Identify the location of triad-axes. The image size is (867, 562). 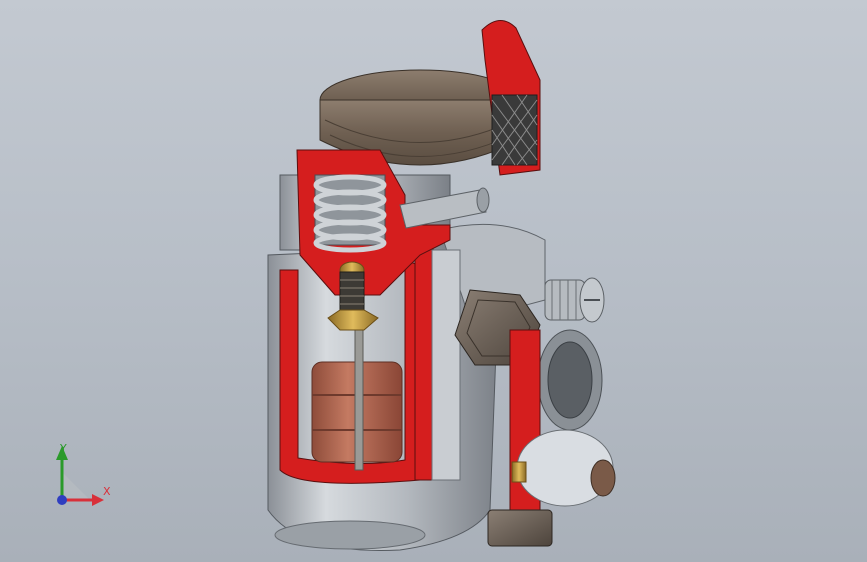
(80, 476).